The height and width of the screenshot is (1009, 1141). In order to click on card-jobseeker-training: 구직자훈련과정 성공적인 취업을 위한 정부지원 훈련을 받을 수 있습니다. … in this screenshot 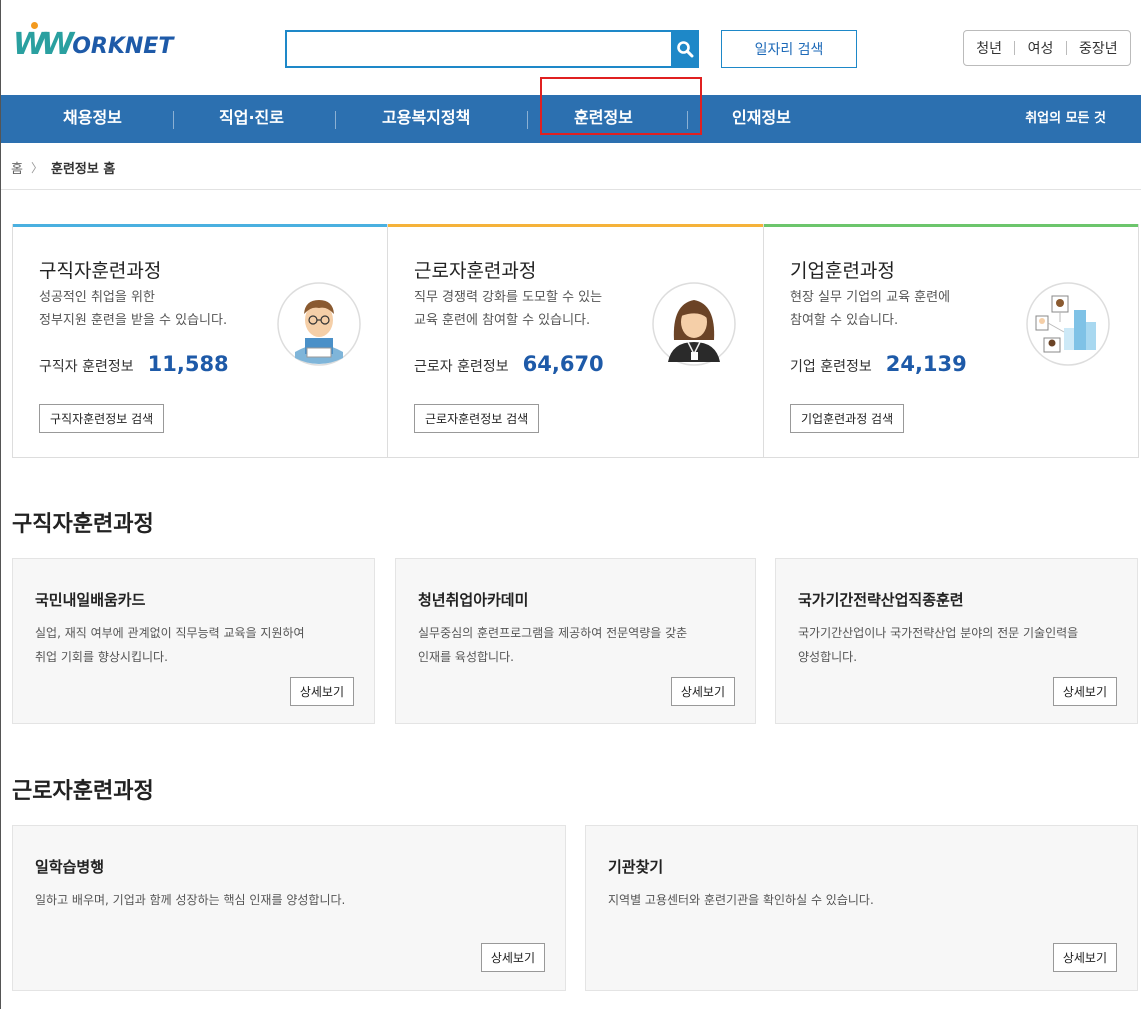, I will do `click(200, 340)`.